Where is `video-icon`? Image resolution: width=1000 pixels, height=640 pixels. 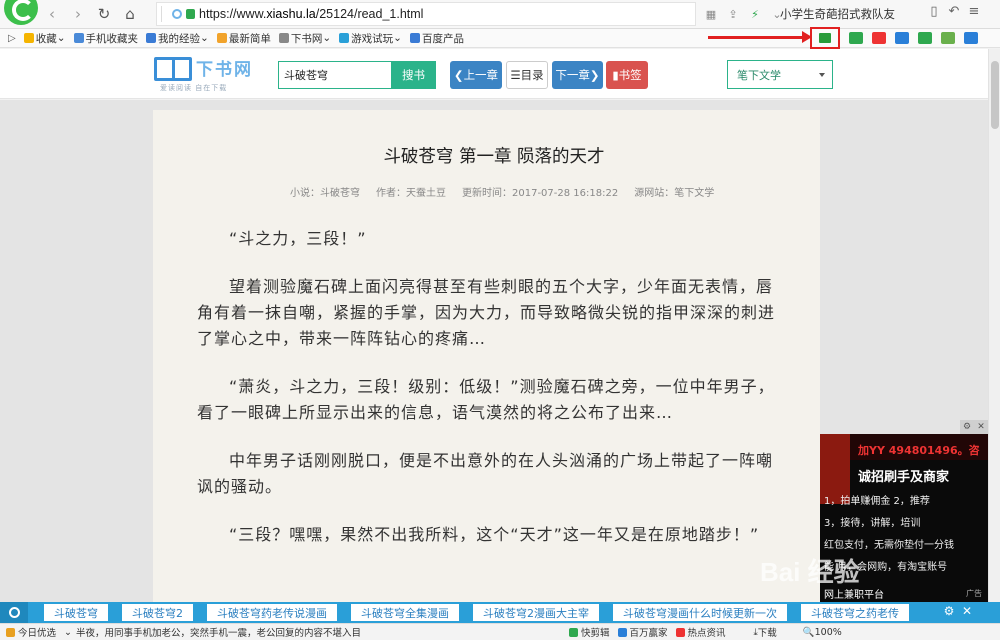
video-icon is located at coordinates (573, 632).